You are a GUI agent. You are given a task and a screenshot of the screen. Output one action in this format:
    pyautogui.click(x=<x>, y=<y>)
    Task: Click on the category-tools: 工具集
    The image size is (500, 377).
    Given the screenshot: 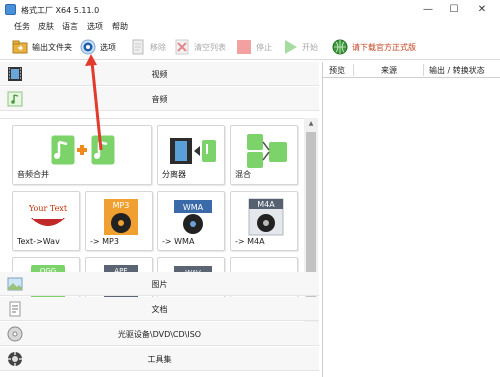 What is the action you would take?
    pyautogui.click(x=159, y=359)
    